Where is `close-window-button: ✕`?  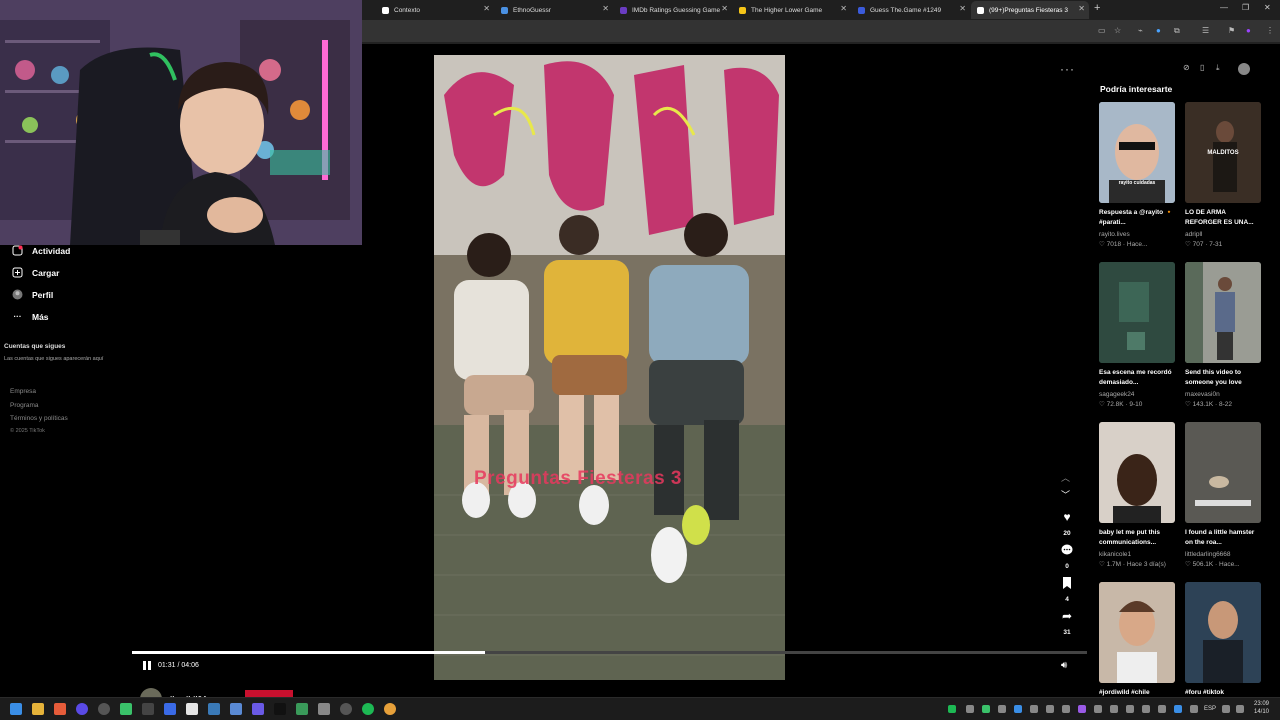
close-window-button: ✕ is located at coordinates (1267, 7).